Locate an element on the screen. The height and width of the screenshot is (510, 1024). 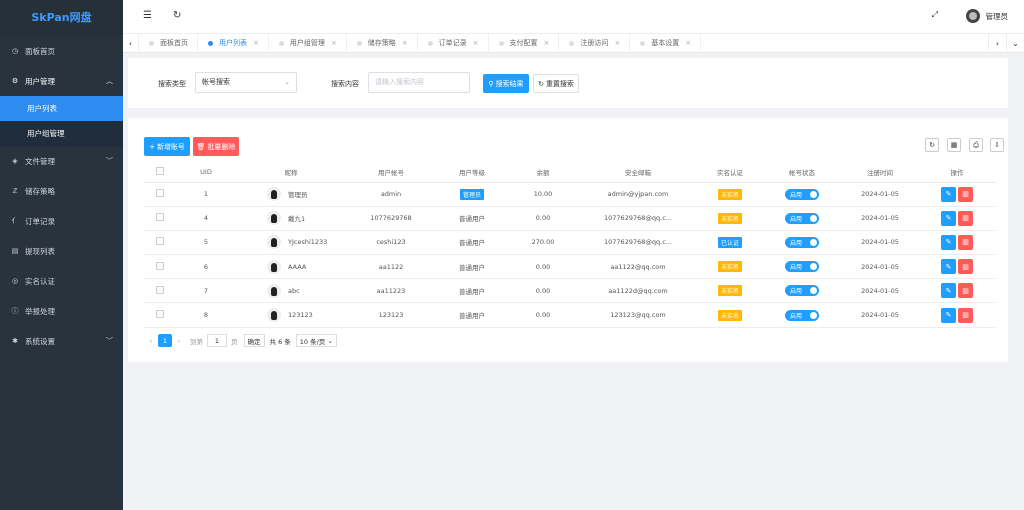
search-icon: ⚲ is located at coordinates (491, 83).